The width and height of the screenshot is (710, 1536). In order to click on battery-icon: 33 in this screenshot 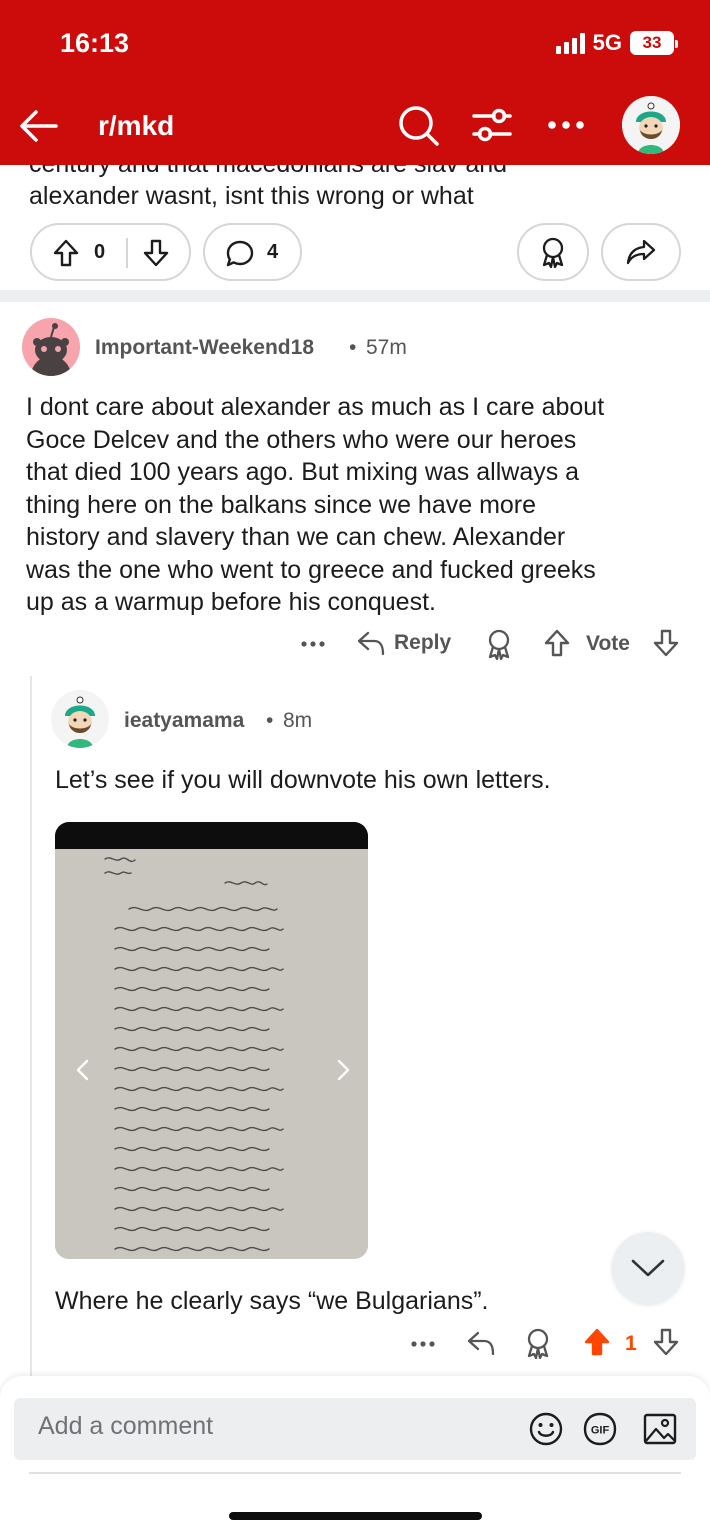, I will do `click(654, 43)`.